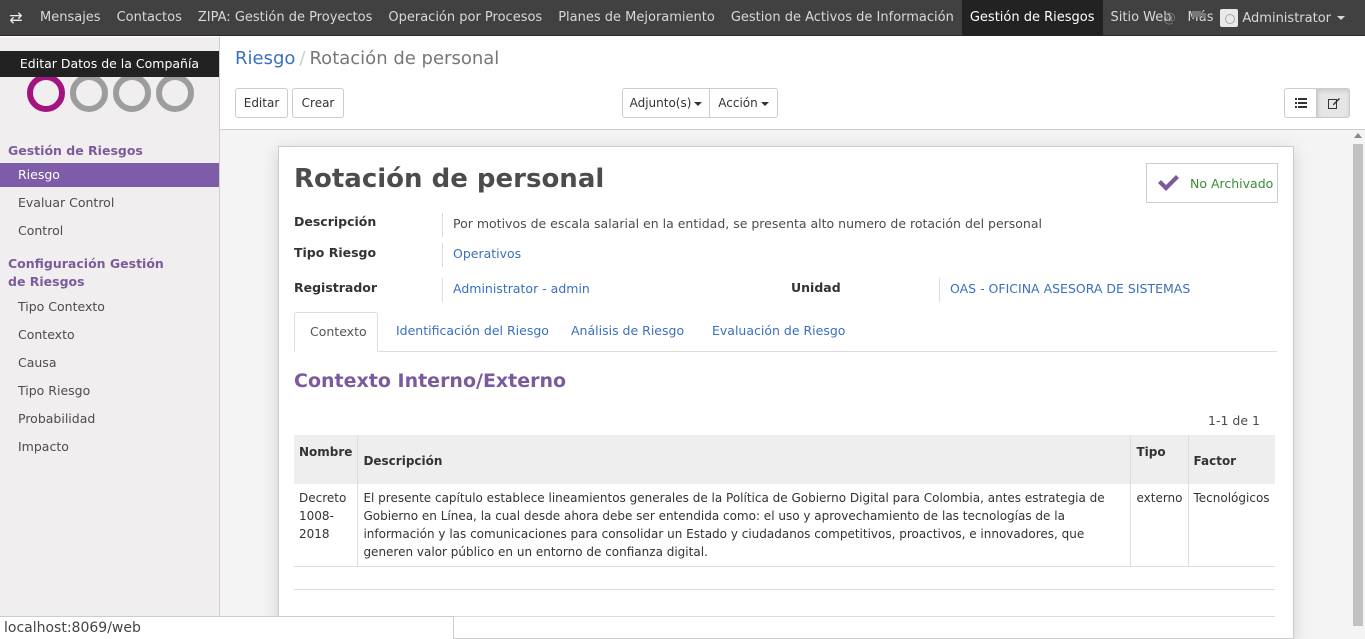  I want to click on menu-zipa: ZIPA: Gestión de Proyectos, so click(285, 18).